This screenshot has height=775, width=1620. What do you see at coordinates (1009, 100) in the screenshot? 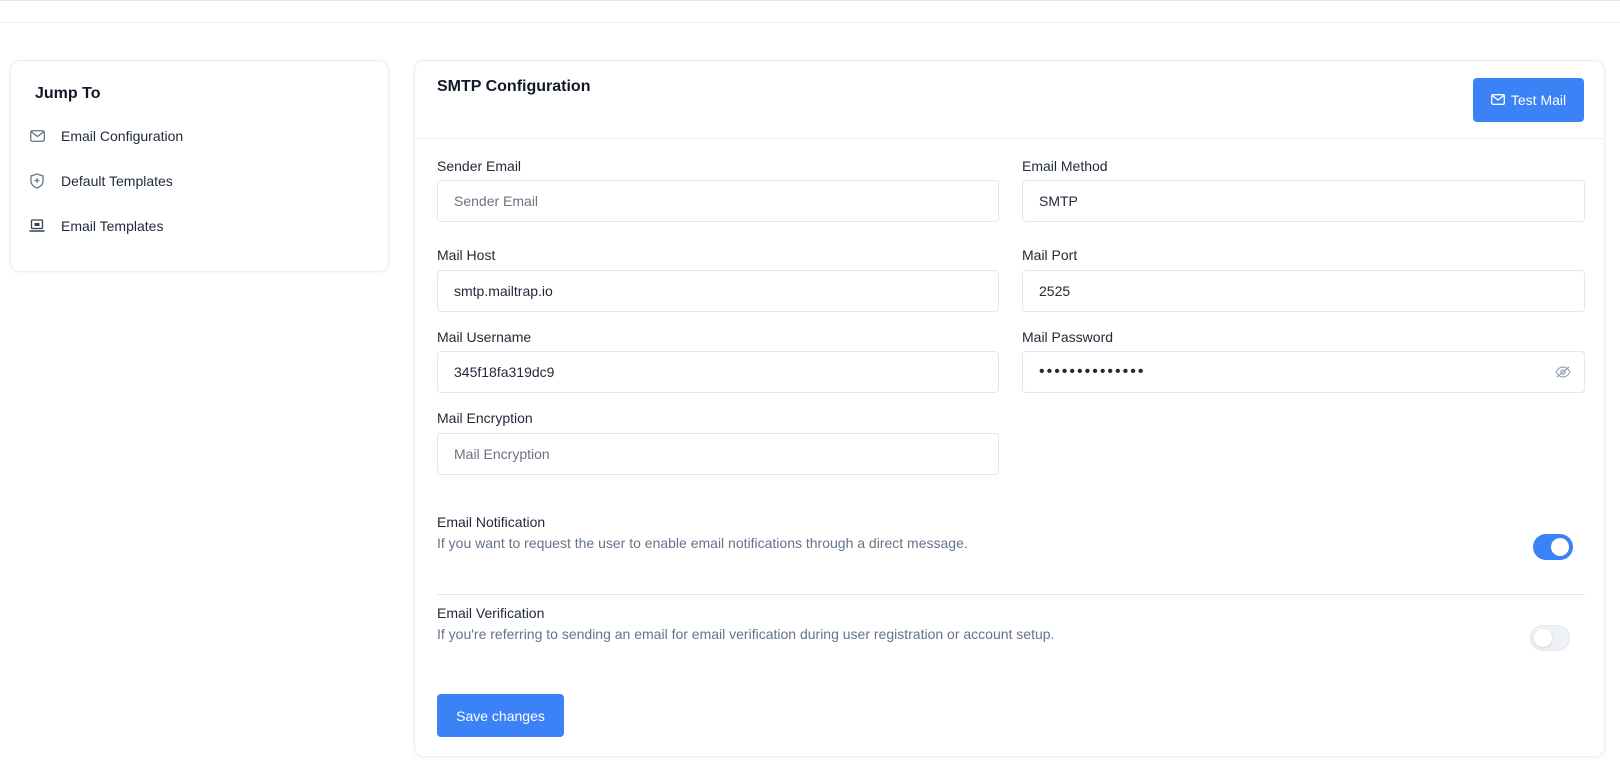
I see `card-header: SMTP Configuration Test Mail` at bounding box center [1009, 100].